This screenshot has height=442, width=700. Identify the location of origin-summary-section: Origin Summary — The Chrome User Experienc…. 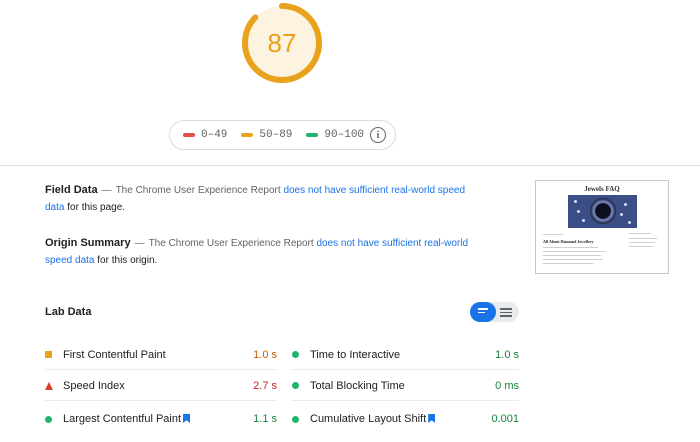
(265, 252).